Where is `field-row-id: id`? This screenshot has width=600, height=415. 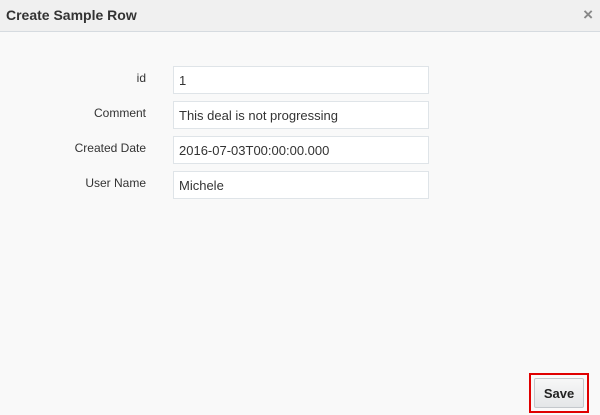 field-row-id: id is located at coordinates (300, 80).